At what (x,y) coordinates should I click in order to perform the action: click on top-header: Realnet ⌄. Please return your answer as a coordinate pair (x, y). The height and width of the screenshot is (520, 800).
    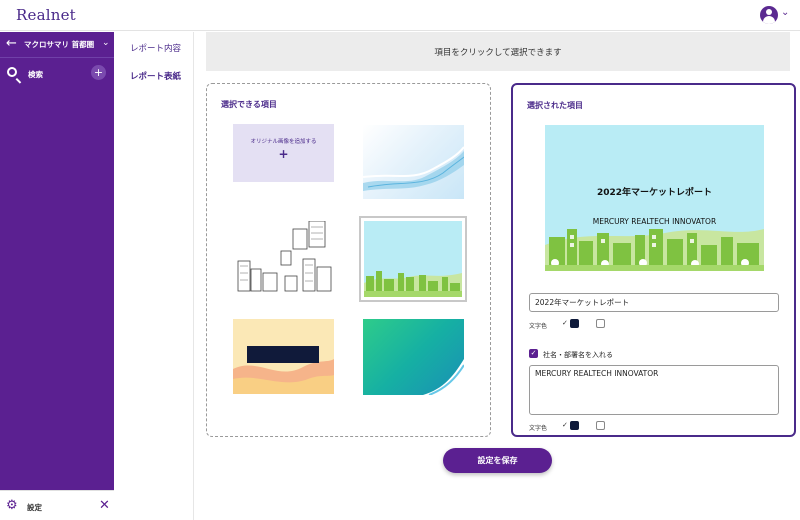
    Looking at the image, I should click on (400, 15).